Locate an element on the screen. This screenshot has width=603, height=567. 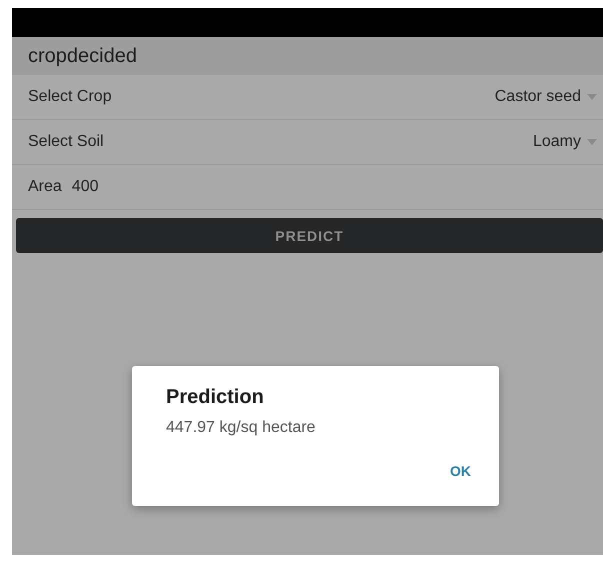
crop-label: Select Crop is located at coordinates (70, 97).